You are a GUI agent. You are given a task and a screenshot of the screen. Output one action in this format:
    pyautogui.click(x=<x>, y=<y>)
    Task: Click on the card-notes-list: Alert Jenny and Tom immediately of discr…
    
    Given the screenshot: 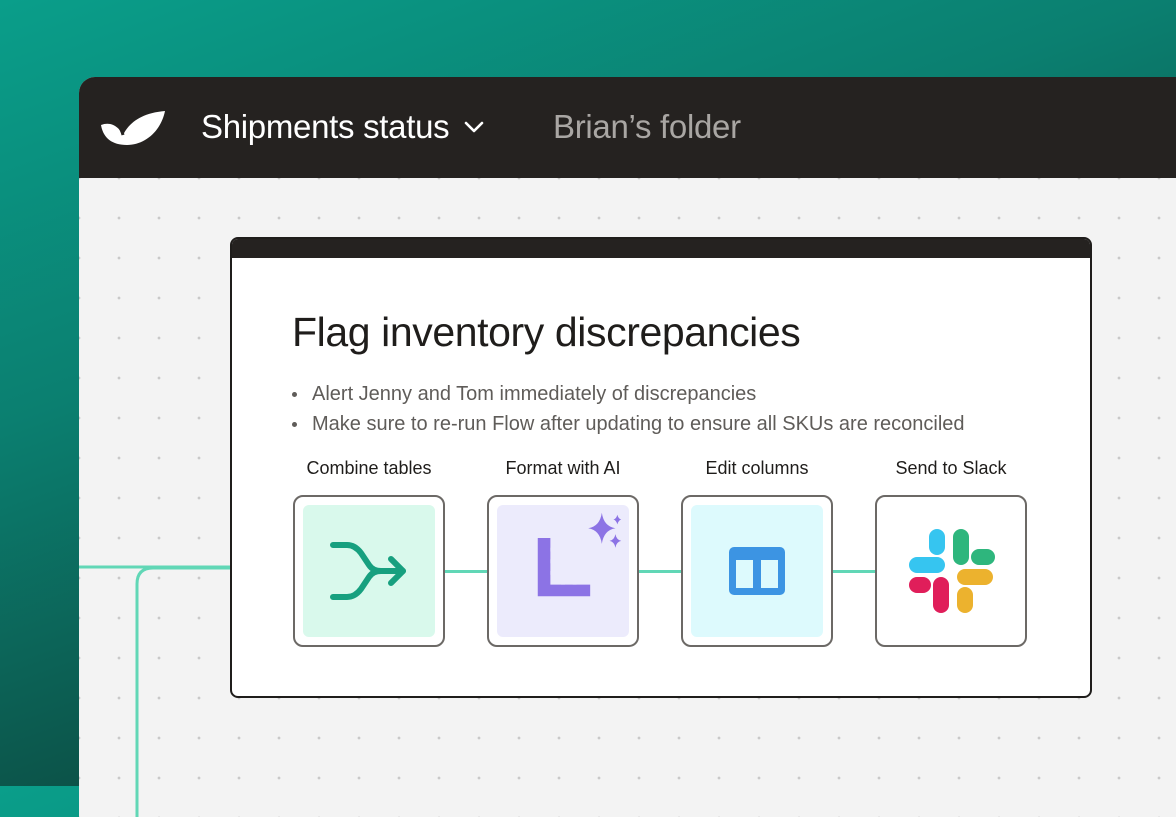 What is the action you would take?
    pyautogui.click(x=628, y=409)
    